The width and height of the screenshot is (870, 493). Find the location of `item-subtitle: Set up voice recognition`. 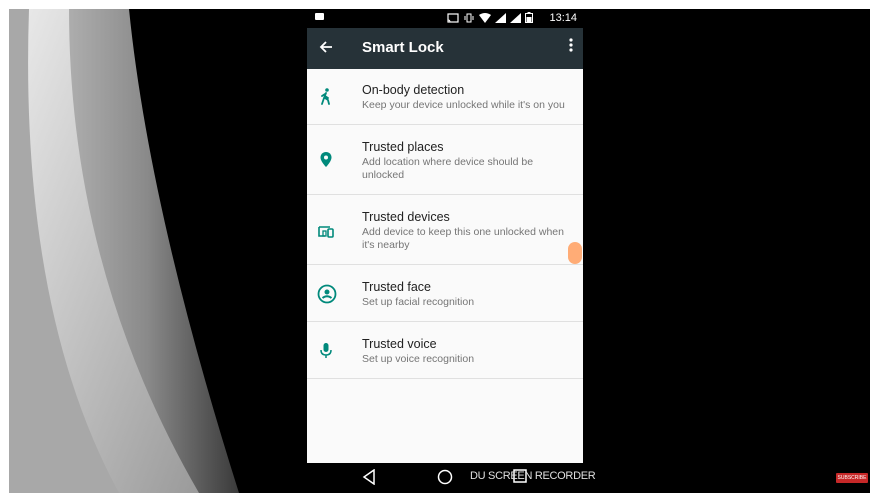

item-subtitle: Set up voice recognition is located at coordinates (418, 359).